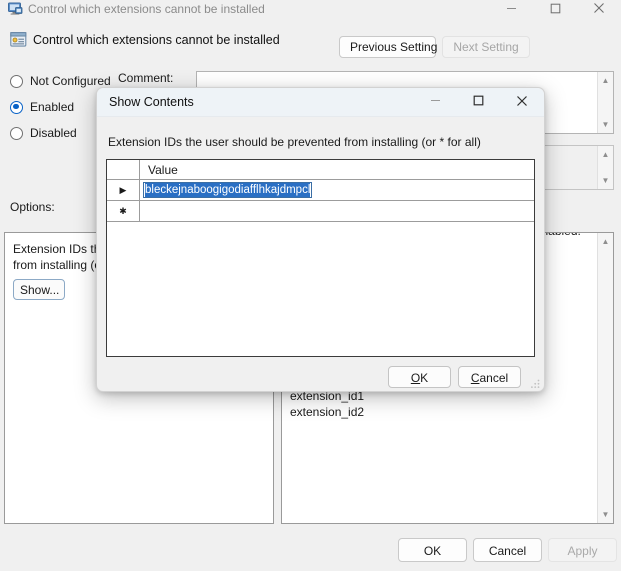 The height and width of the screenshot is (571, 621). I want to click on grid-cell-value: bleckejnaboogigodiafflhkajdmpcl, so click(337, 190).